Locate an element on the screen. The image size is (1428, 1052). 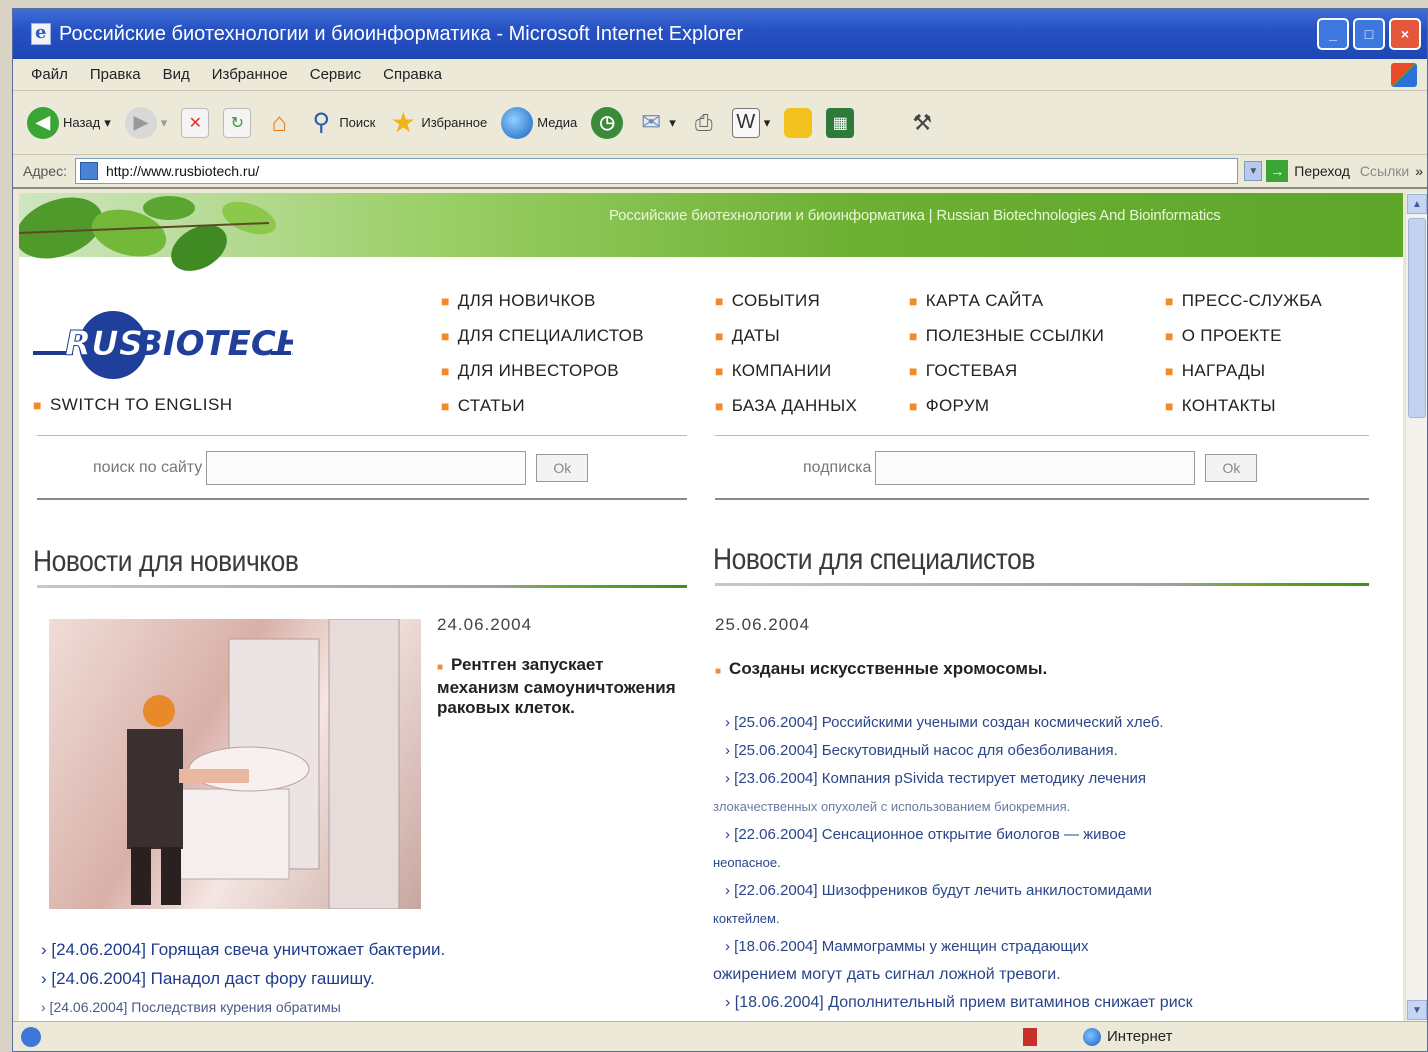
scroll-up-icon: ▲ is located at coordinates (1417, 204).